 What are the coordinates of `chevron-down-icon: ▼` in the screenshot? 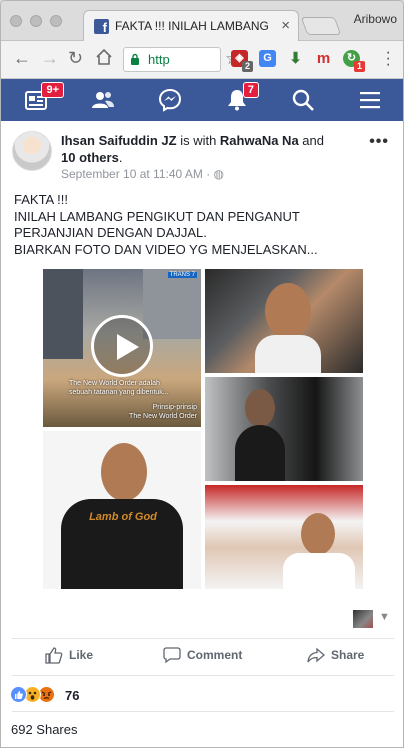 It's located at (384, 617).